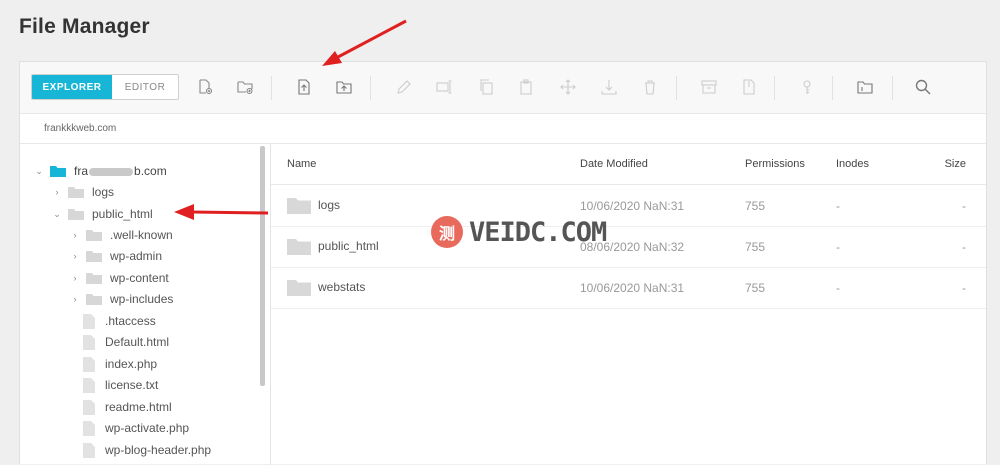 The height and width of the screenshot is (465, 1000). Describe the element at coordinates (364, 42) in the screenshot. I see `annotation-arrow-upload` at that location.